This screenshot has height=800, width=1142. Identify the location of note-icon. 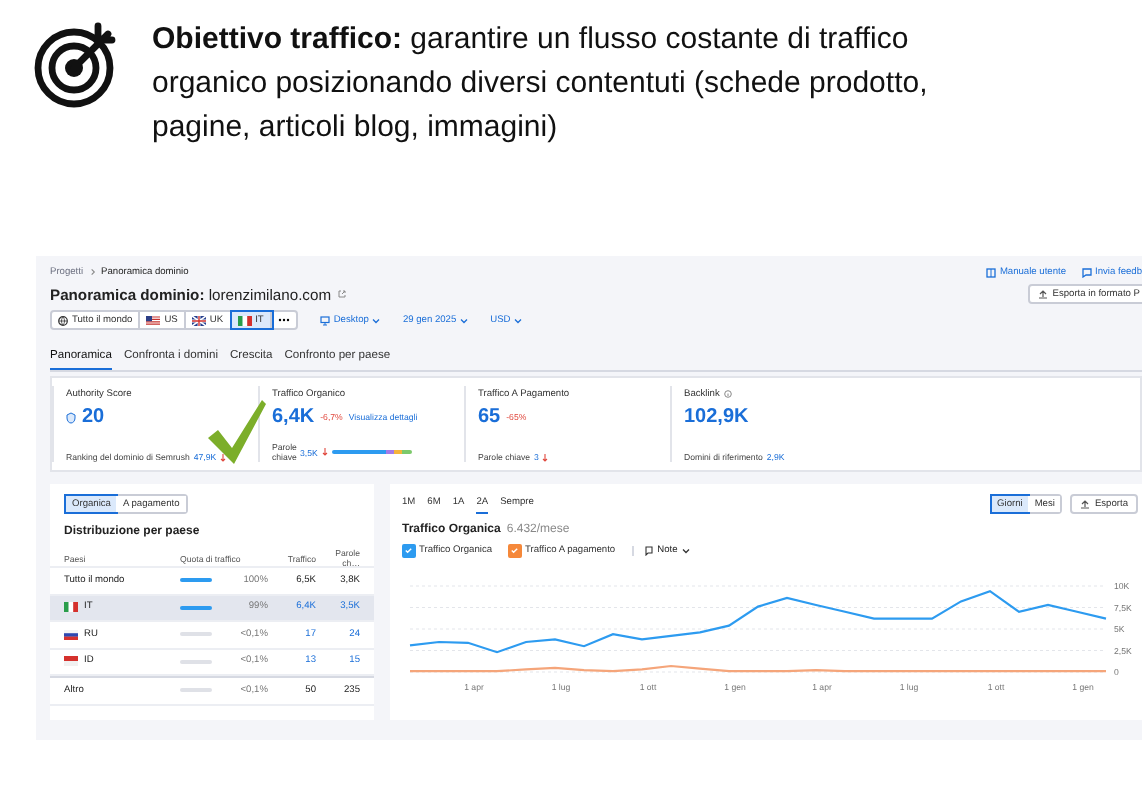
(648, 550).